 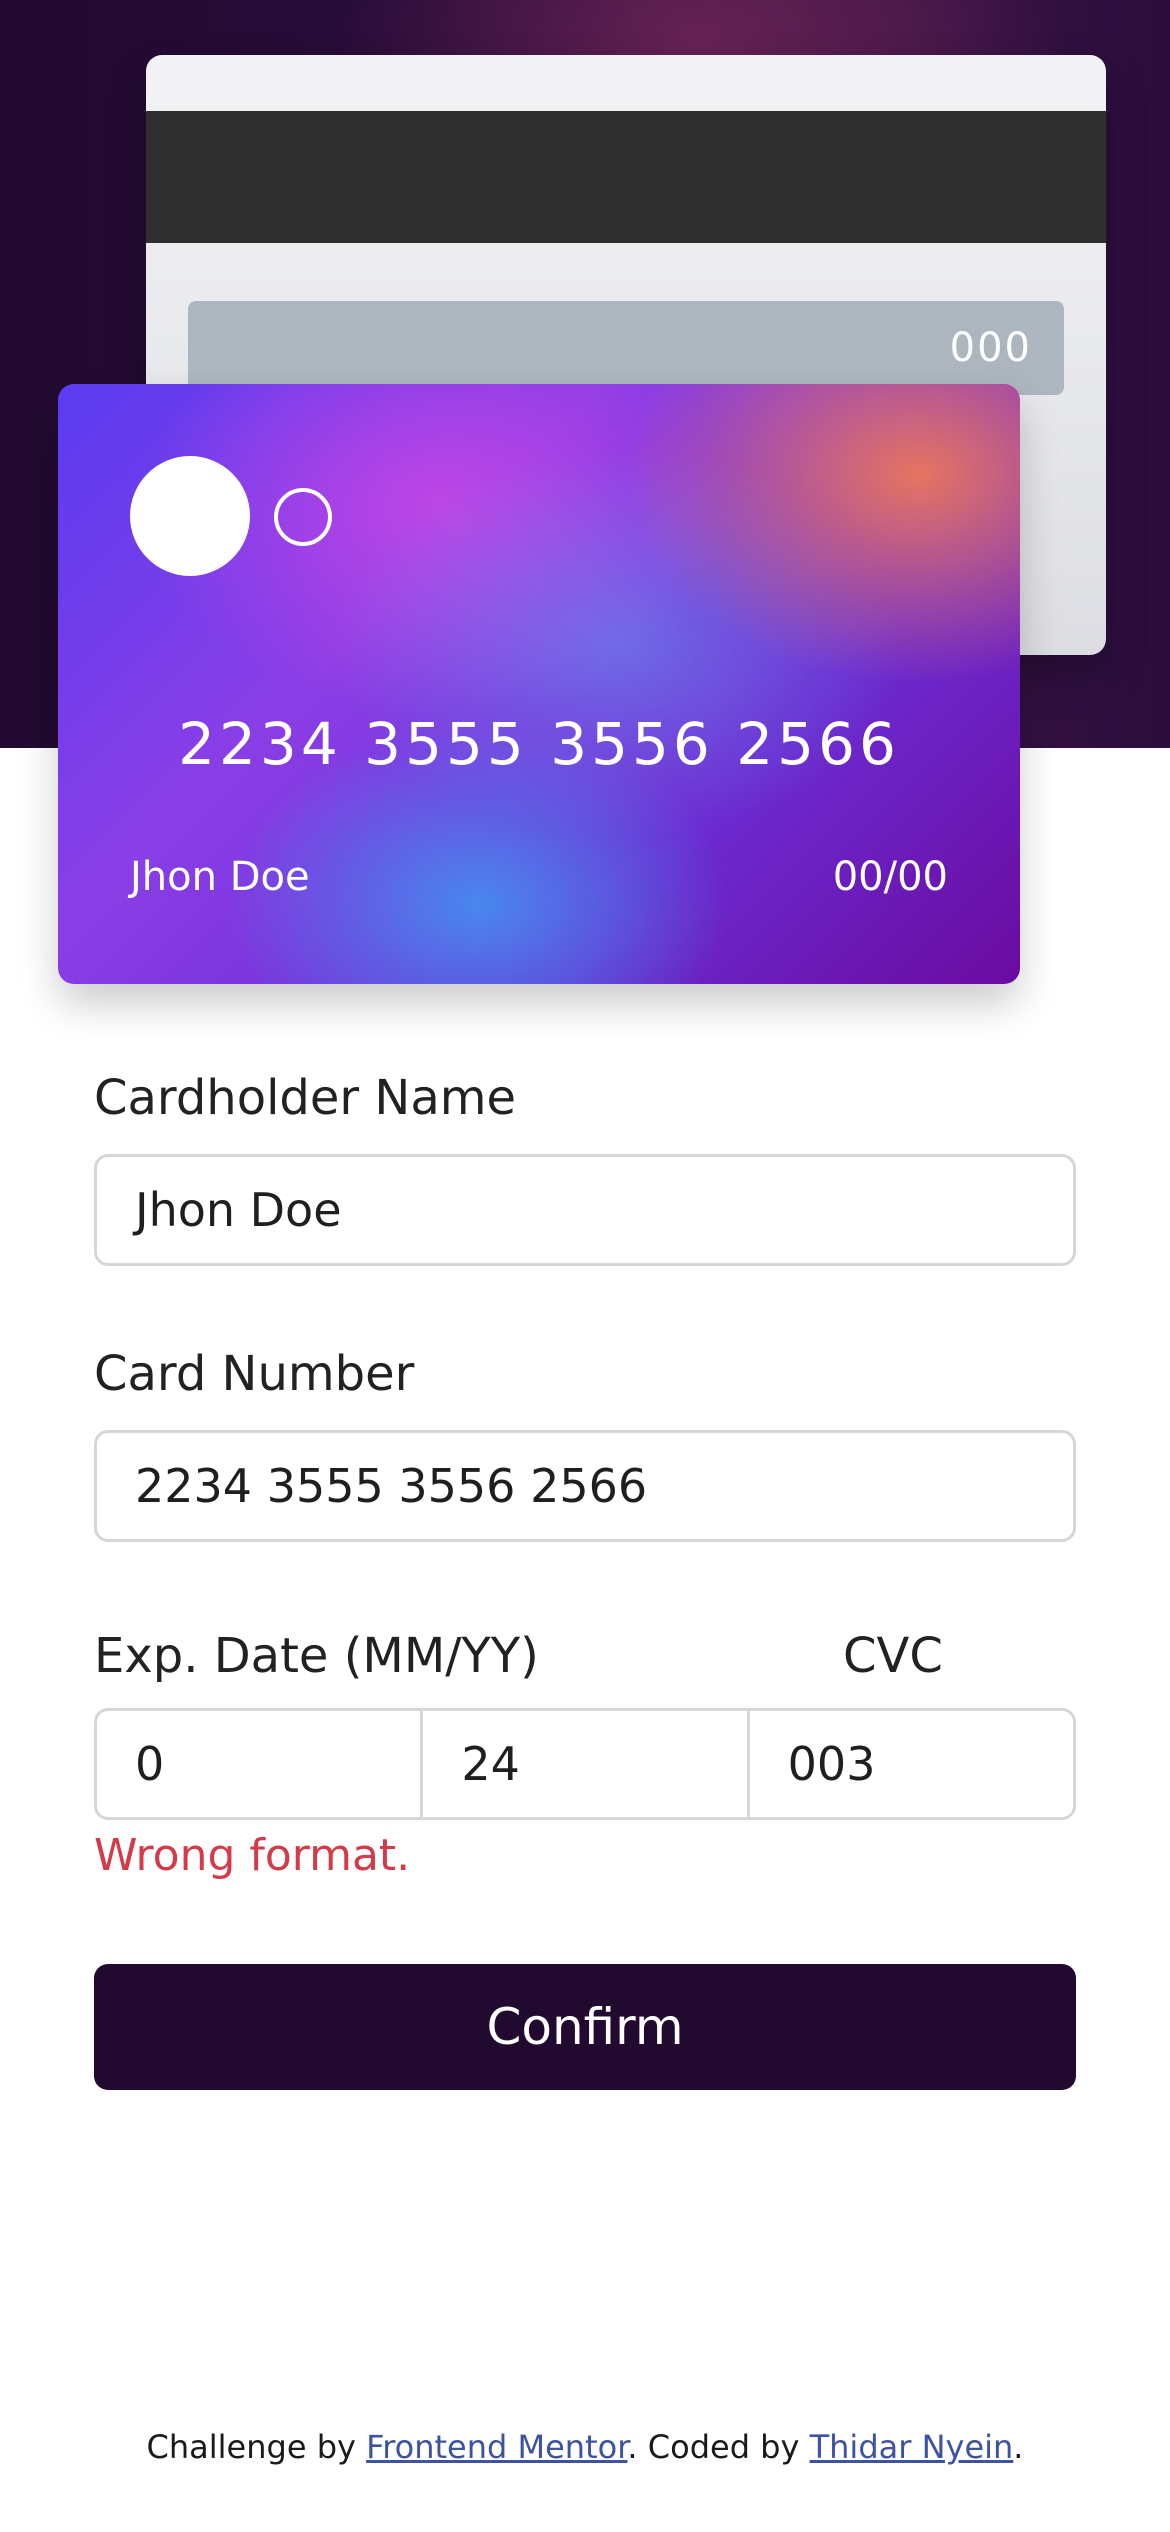 What do you see at coordinates (316, 1656) in the screenshot?
I see `exp-date-label: Exp. Date (MM/YY)` at bounding box center [316, 1656].